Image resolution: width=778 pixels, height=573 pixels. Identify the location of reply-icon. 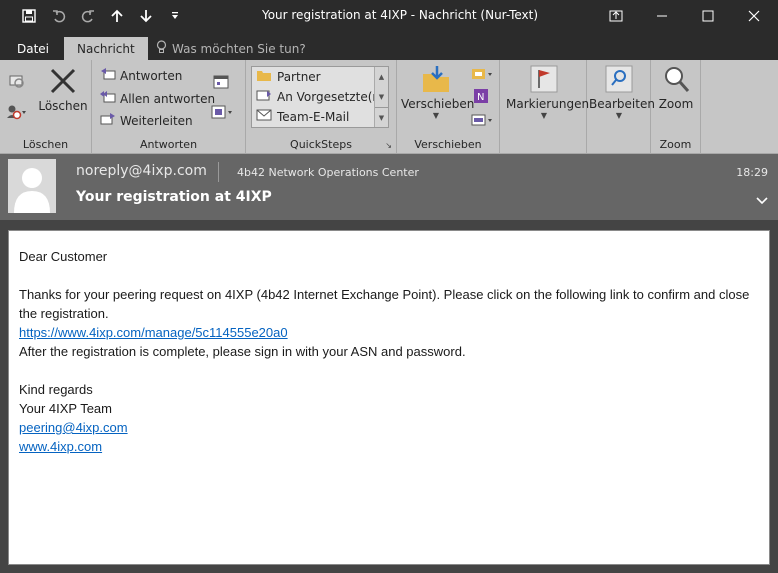
(108, 75).